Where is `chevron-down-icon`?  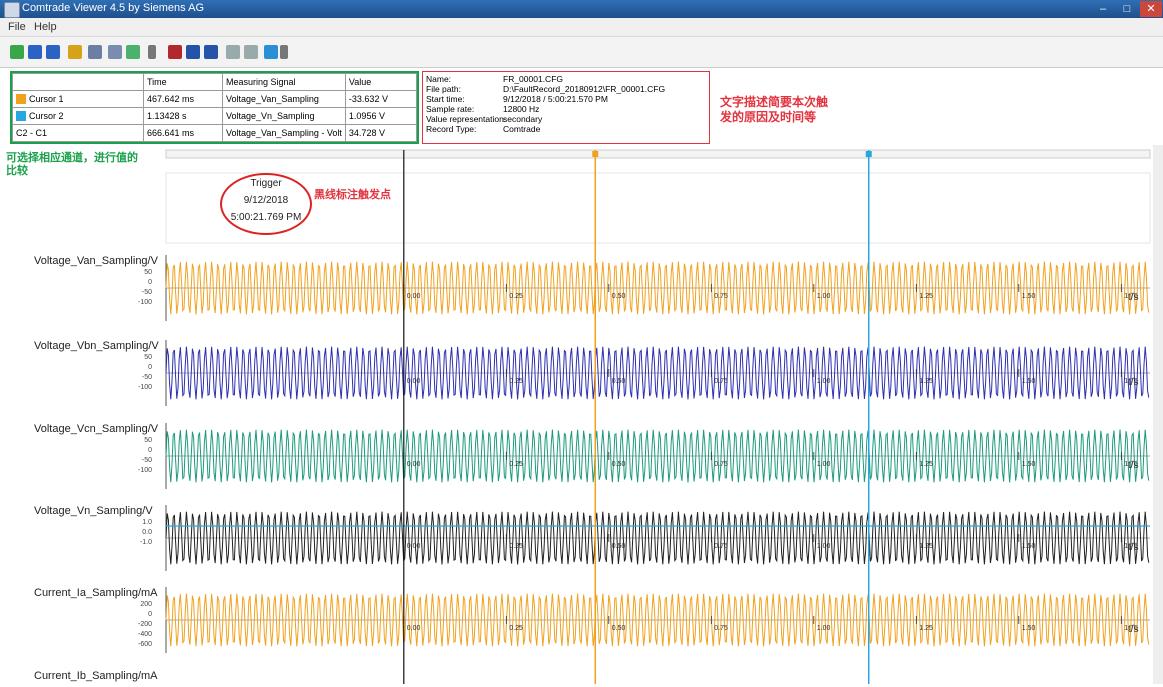
chevron-down-icon is located at coordinates (152, 52).